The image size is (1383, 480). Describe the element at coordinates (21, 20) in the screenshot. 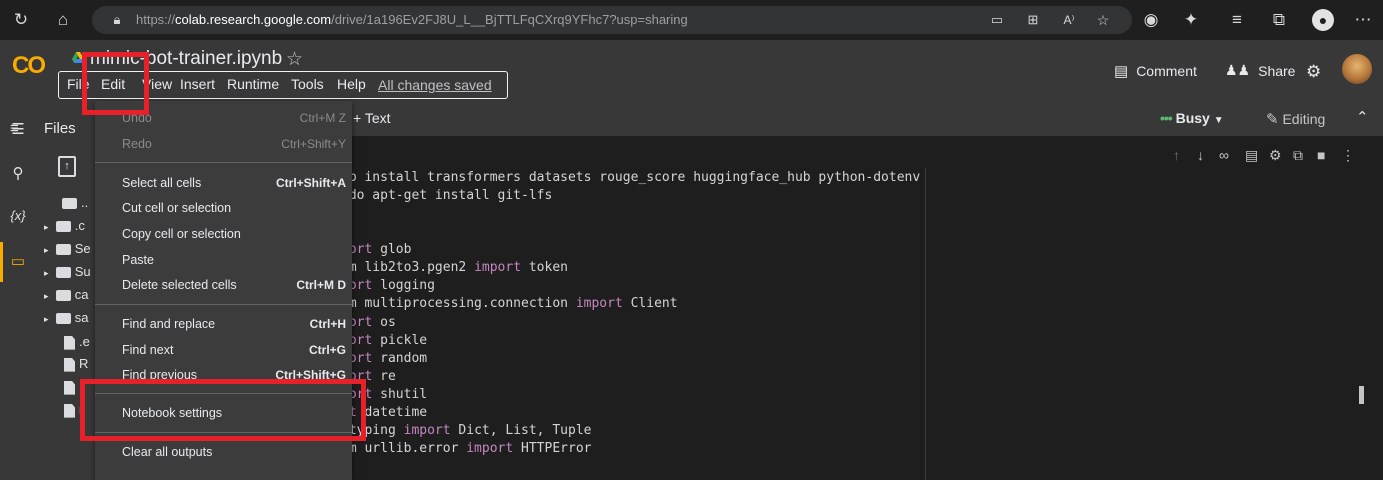

I see `refresh-icon: ↻` at that location.